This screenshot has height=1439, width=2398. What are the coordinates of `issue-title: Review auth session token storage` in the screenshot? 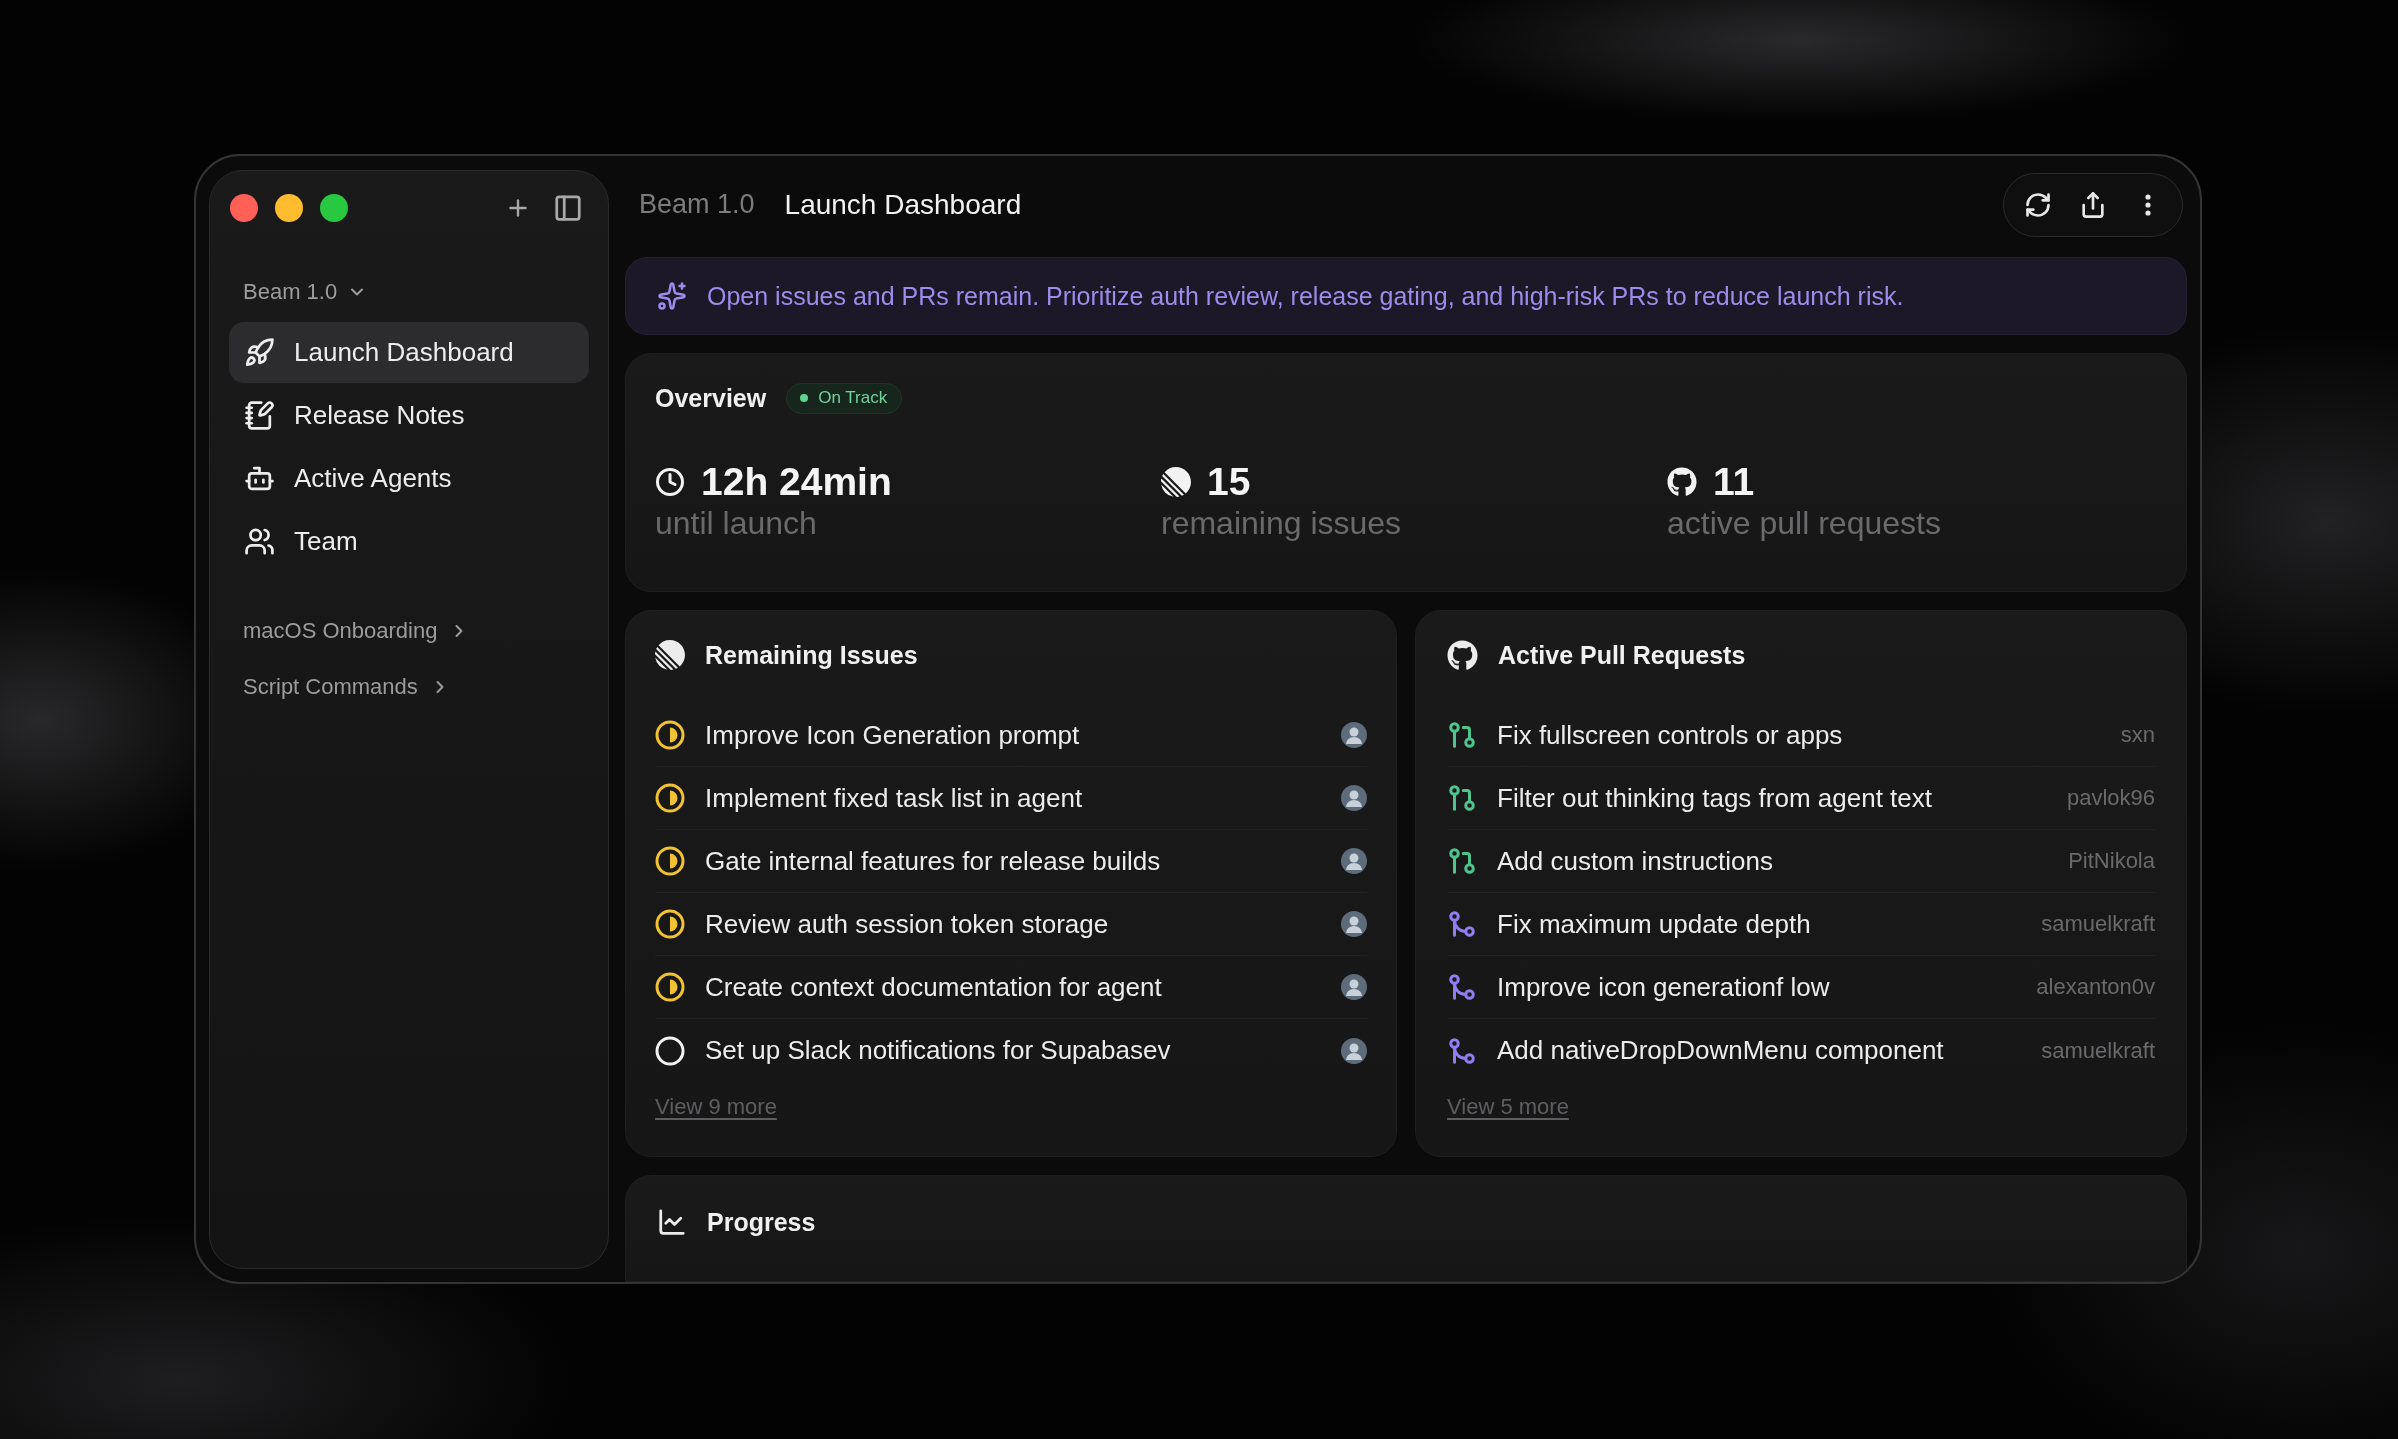 It's located at (907, 924).